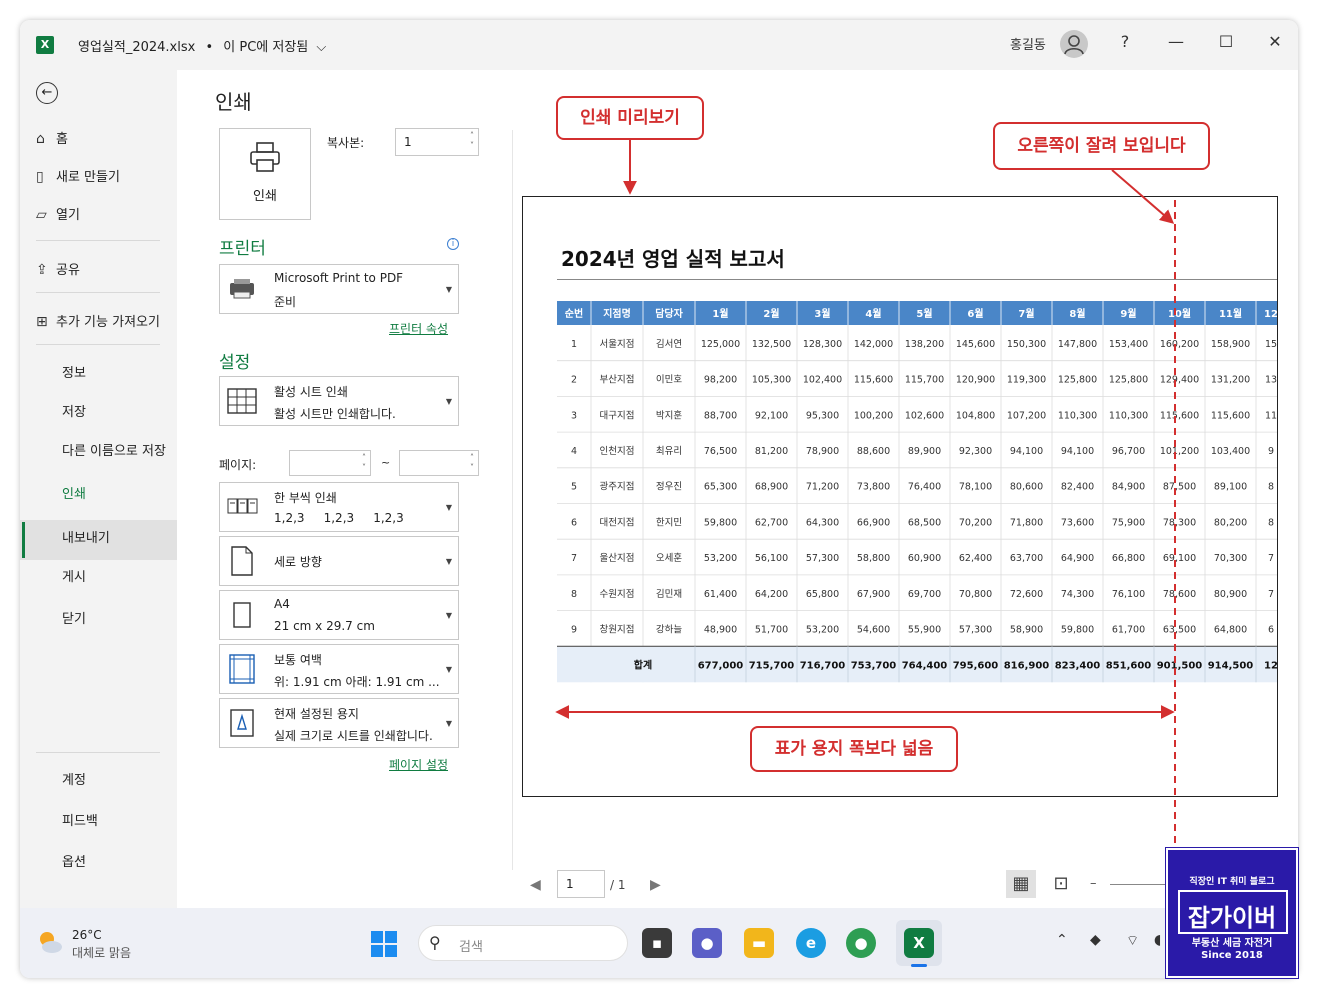  What do you see at coordinates (1093, 883) in the screenshot?
I see `zoom-out-icon: –` at bounding box center [1093, 883].